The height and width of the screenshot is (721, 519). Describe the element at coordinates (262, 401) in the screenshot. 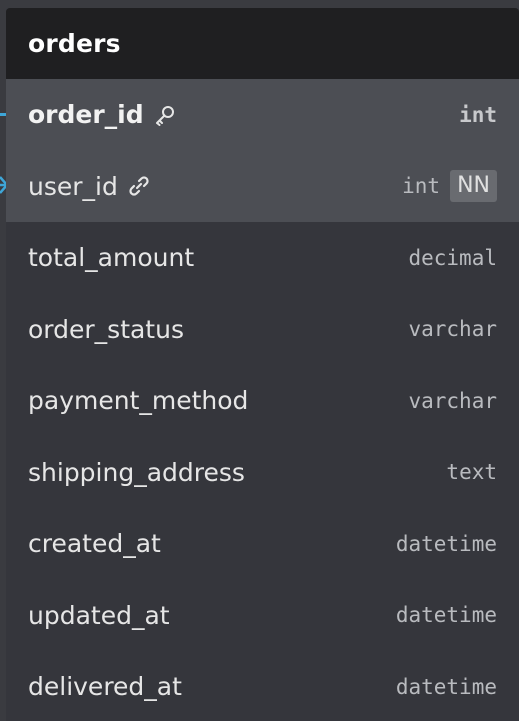

I see `column-row: payment_method varchar` at that location.